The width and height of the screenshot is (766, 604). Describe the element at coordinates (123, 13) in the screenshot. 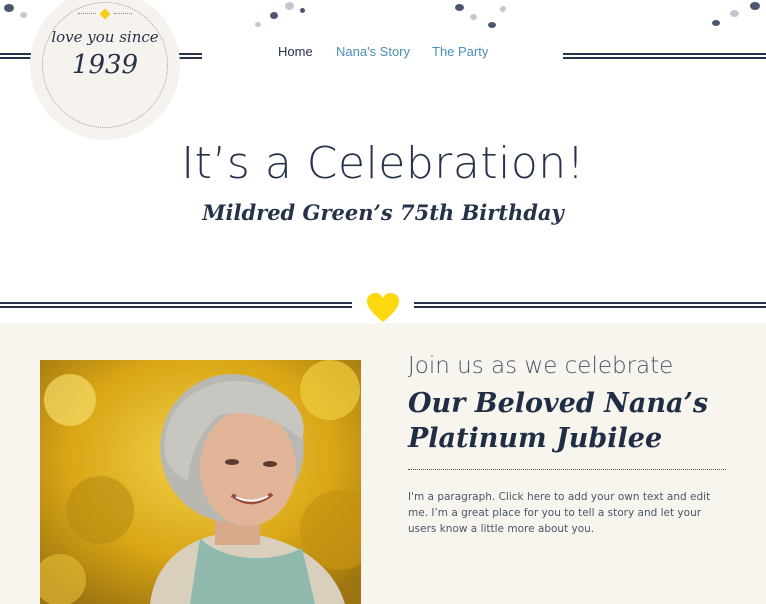

I see `badge-dash-right` at that location.